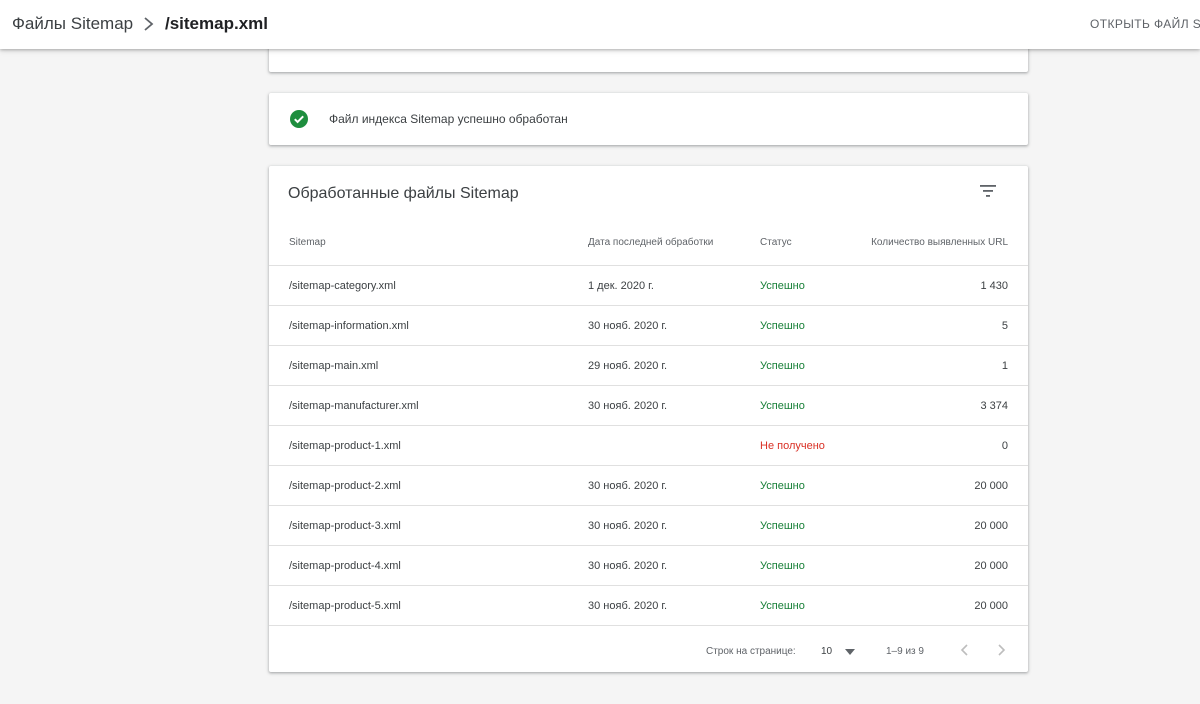  What do you see at coordinates (349, 326) in the screenshot?
I see `sitemap-path-cell: /sitemap-information.xml` at bounding box center [349, 326].